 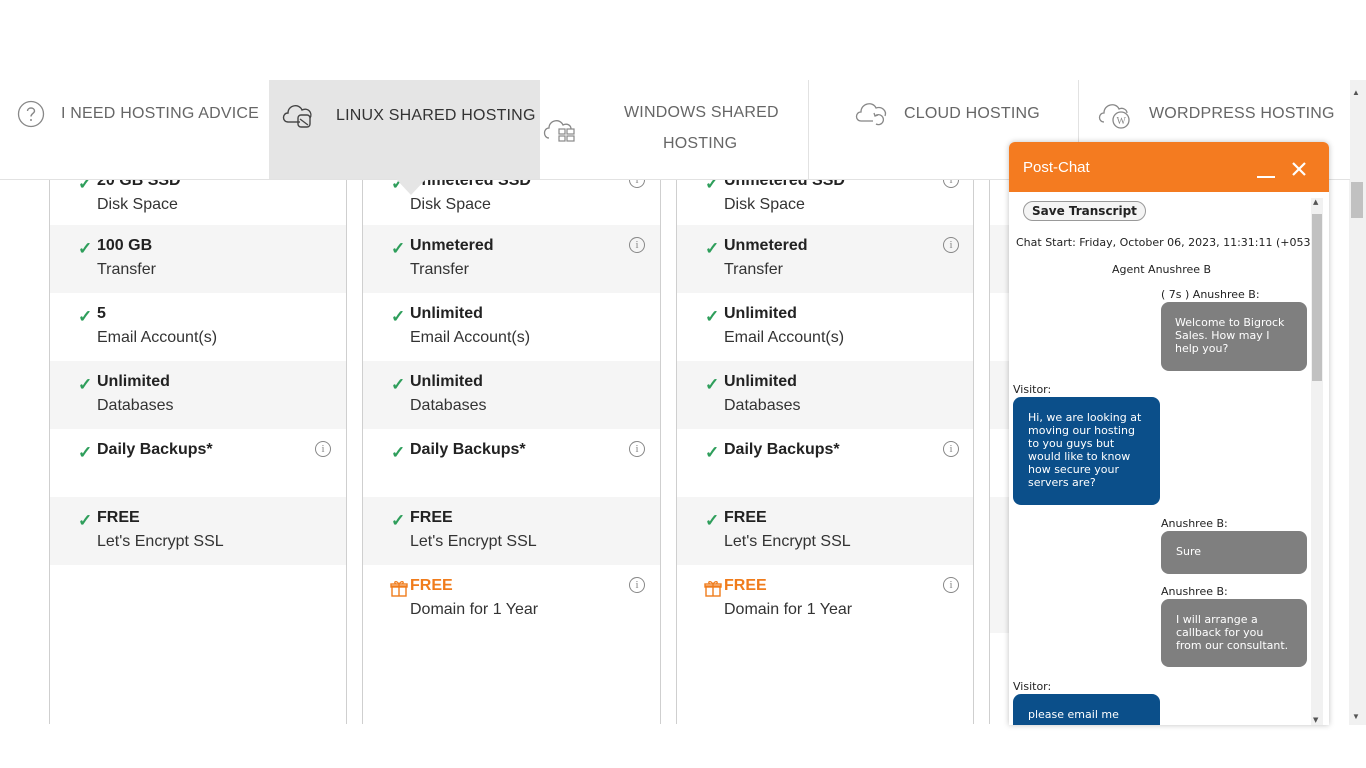 What do you see at coordinates (436, 115) in the screenshot?
I see `tab-label: LINUX SHARED HOSTING` at bounding box center [436, 115].